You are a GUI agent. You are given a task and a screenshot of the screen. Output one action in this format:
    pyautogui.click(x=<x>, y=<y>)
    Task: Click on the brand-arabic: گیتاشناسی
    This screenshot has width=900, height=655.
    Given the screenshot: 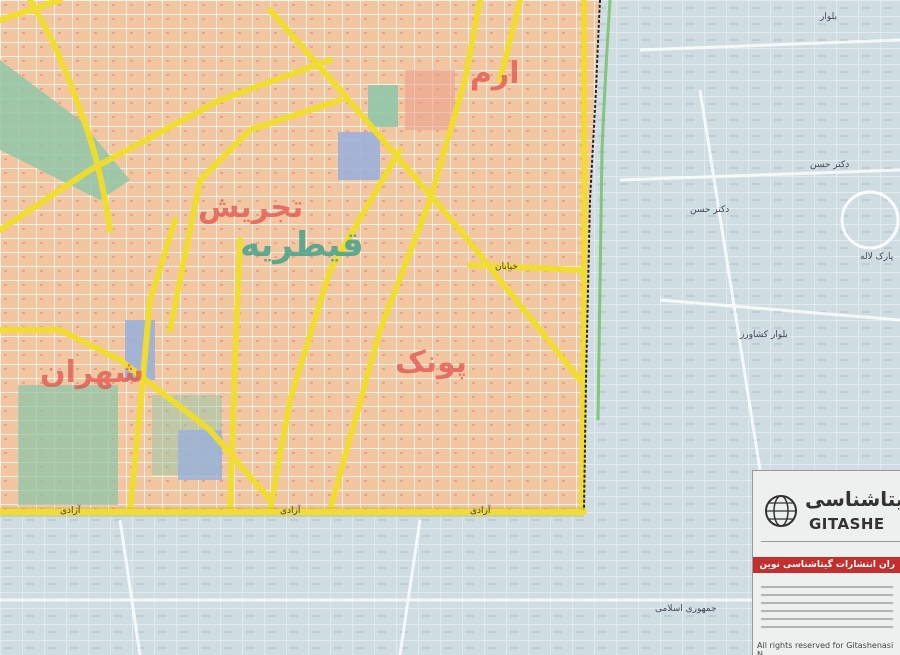 What is the action you would take?
    pyautogui.click(x=852, y=499)
    